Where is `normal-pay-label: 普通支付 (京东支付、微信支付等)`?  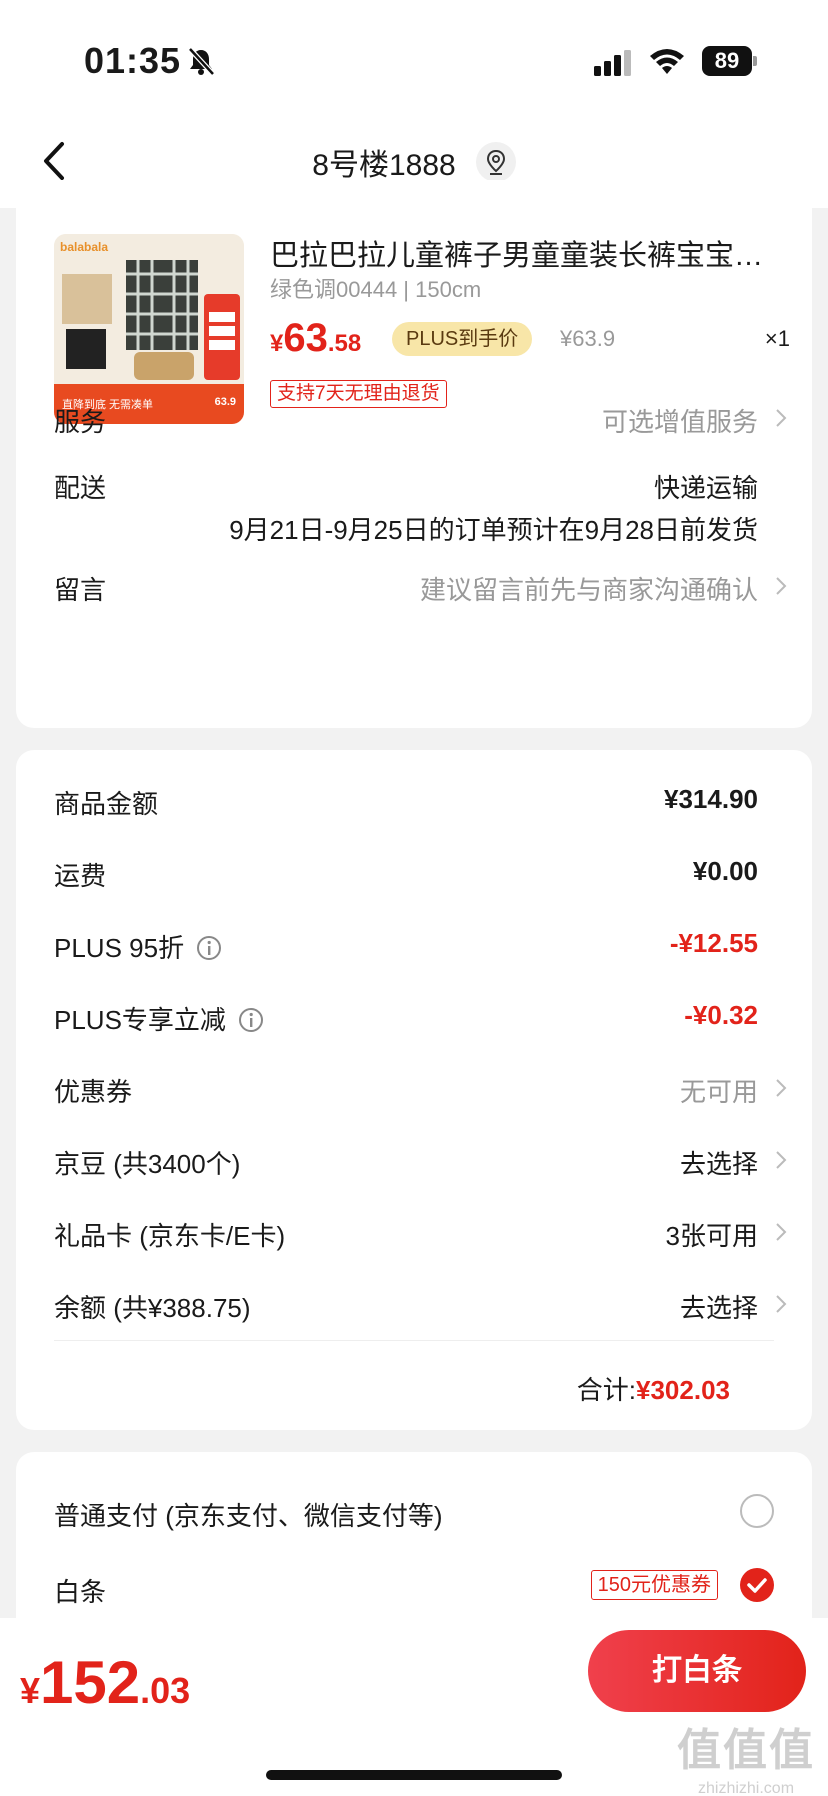
normal-pay-label: 普通支付 (京东支付、微信支付等) is located at coordinates (248, 1516).